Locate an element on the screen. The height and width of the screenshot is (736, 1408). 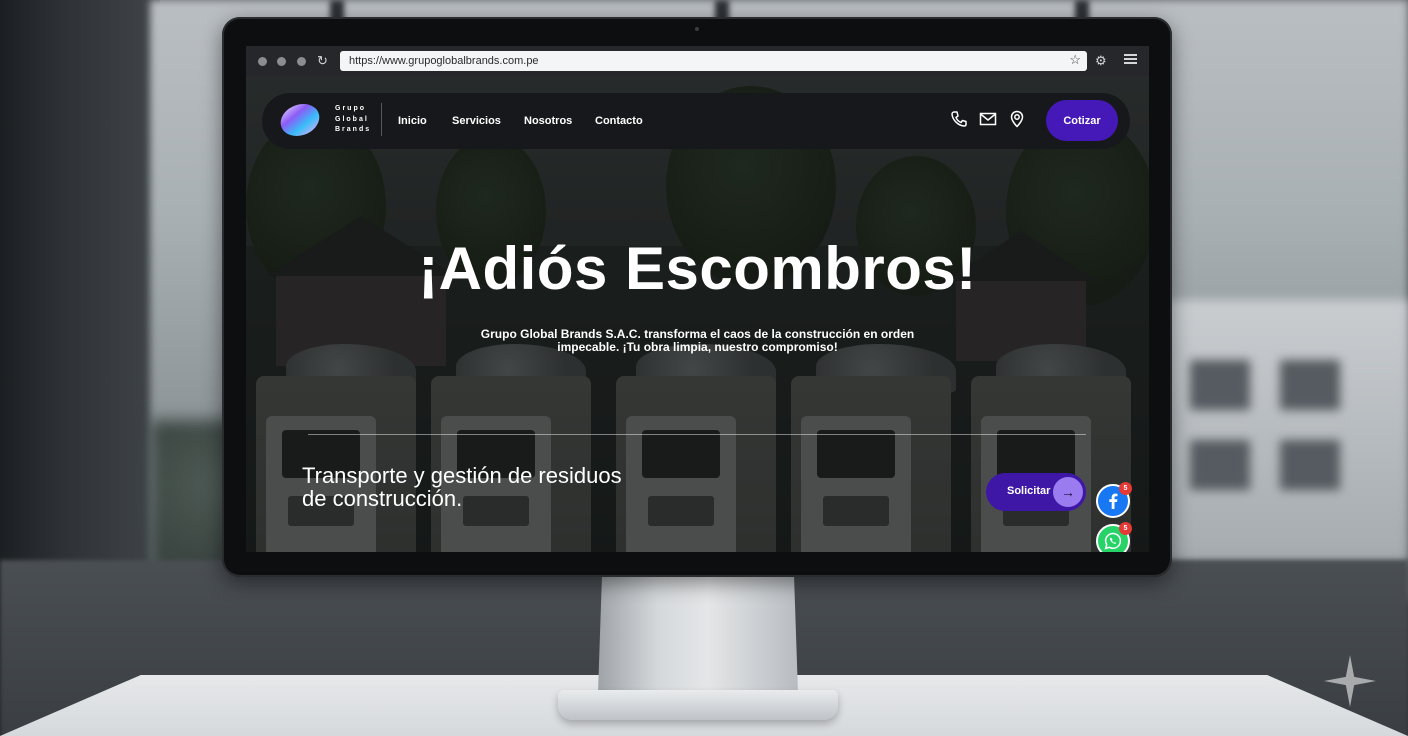
nav-link-servicios: Servicios is located at coordinates (476, 121).